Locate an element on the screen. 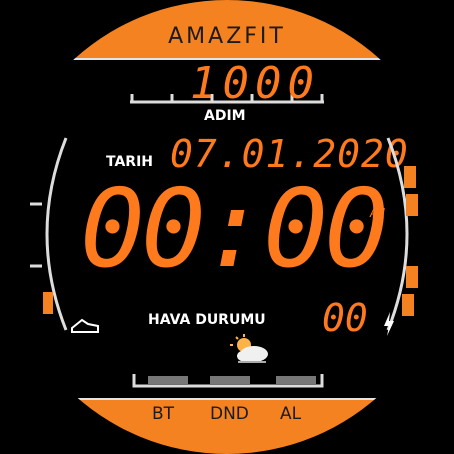 The image size is (454, 454). dnd-label: DND is located at coordinates (229, 414).